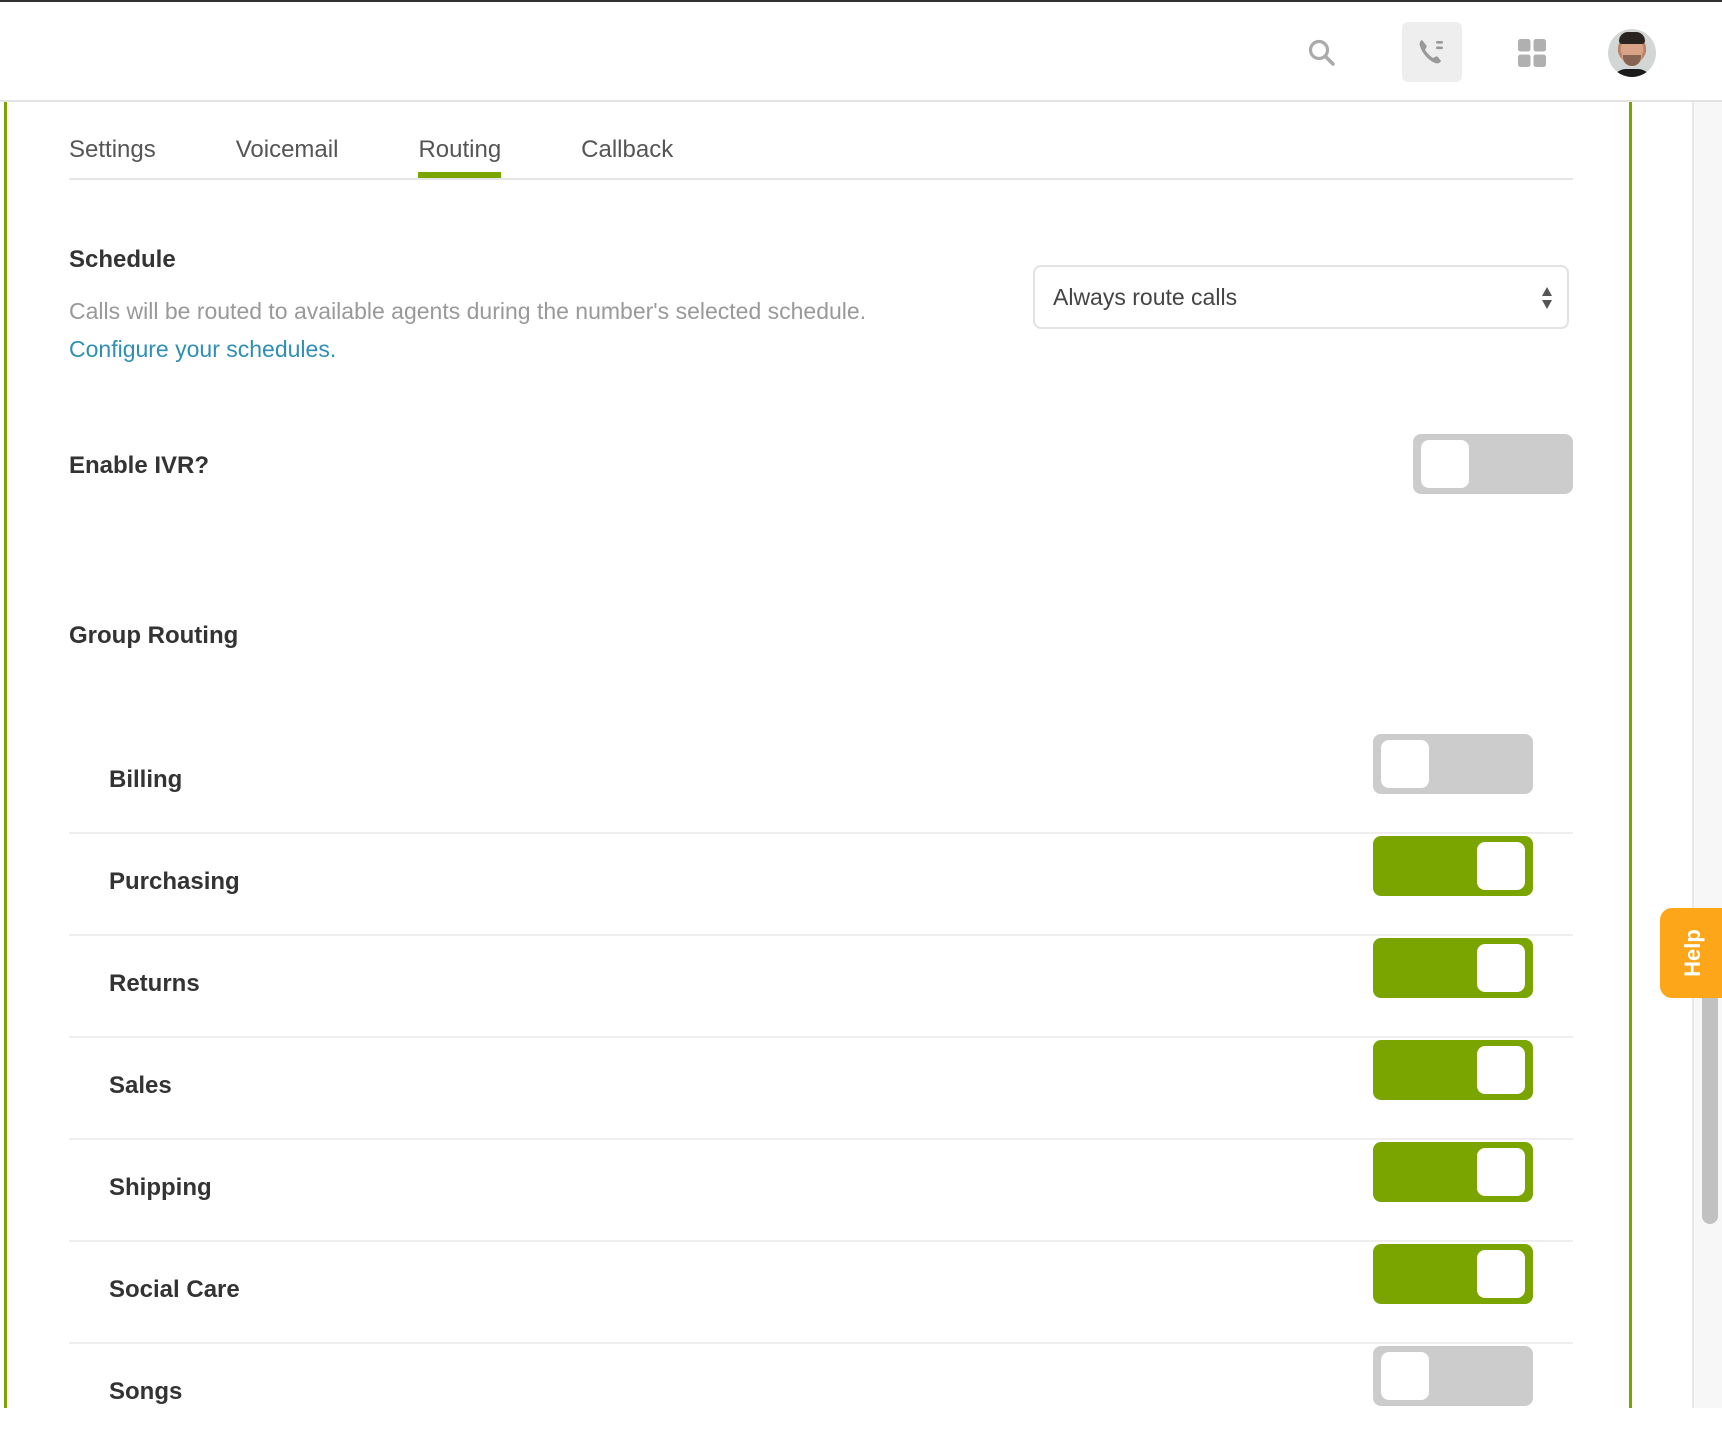  I want to click on group-row-social-care: Social Care, so click(821, 1293).